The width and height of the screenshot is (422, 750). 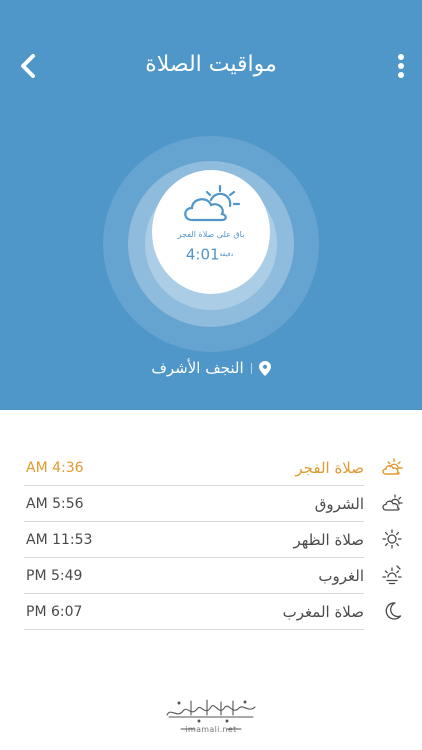 I want to click on countdown-unit: دقيقة, so click(x=226, y=254).